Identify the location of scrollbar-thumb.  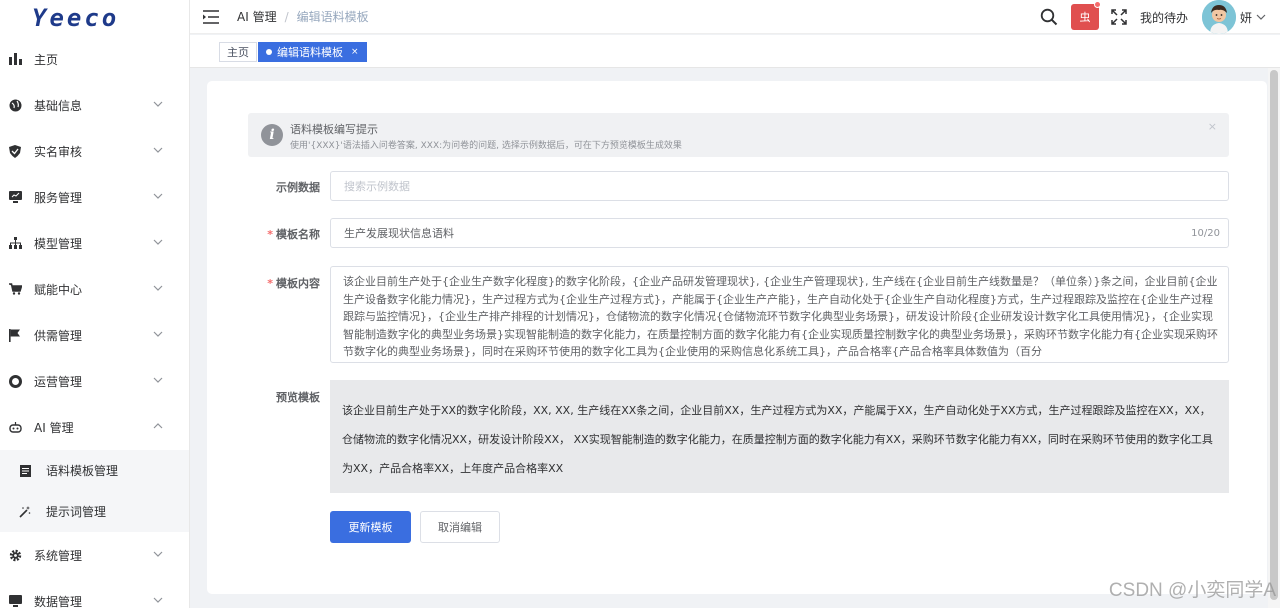
(1274, 335).